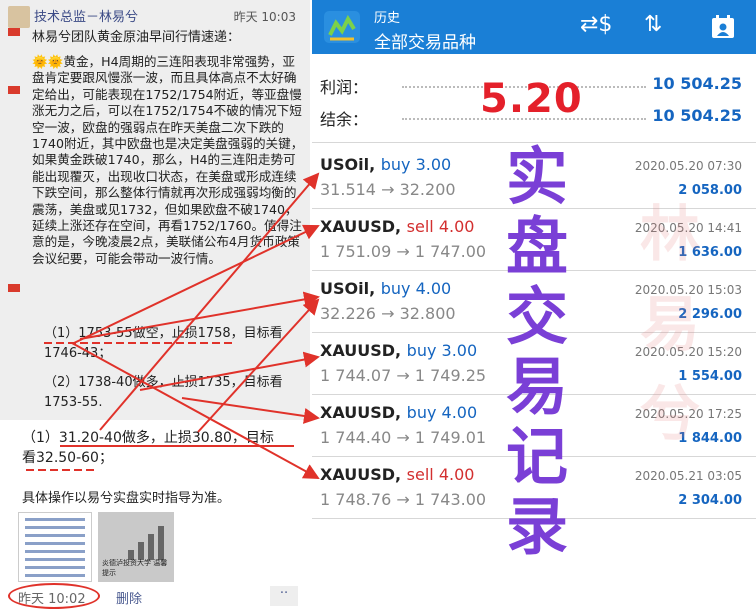  Describe the element at coordinates (55, 547) in the screenshot. I see `image-thumbnail-document` at that location.